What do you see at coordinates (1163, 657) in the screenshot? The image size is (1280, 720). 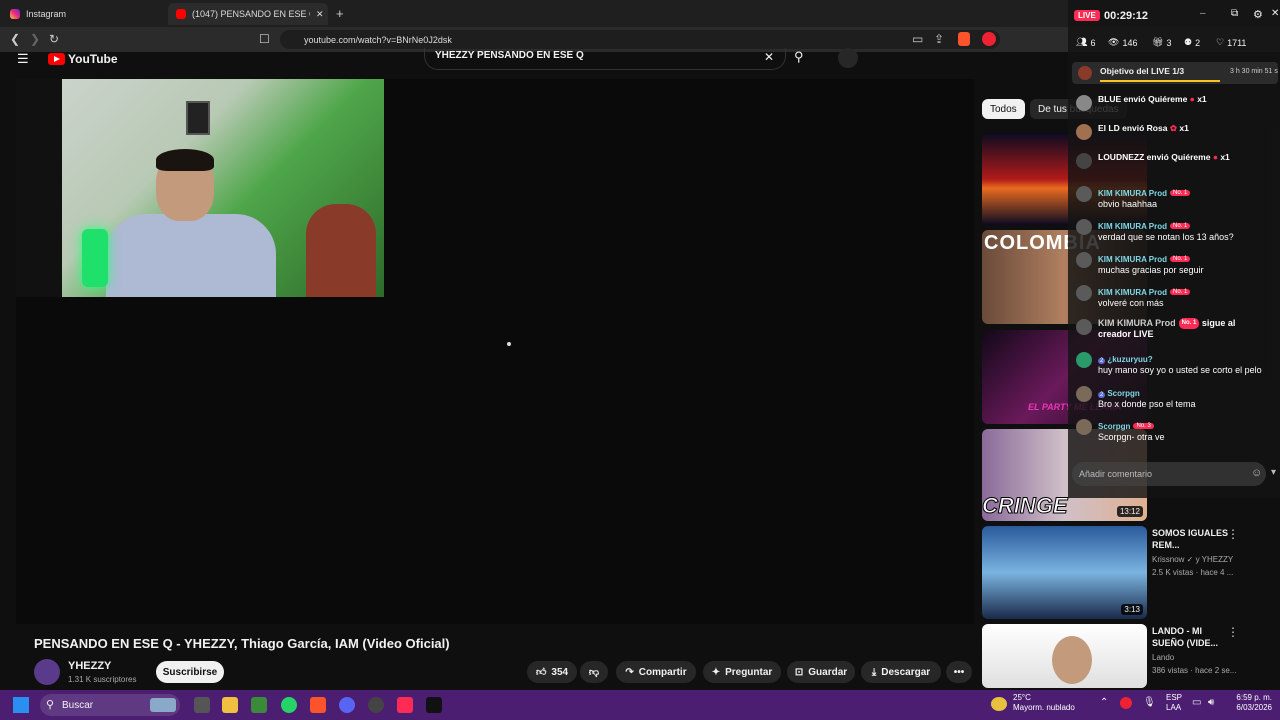 I see `recommendation-channel: Lando` at bounding box center [1163, 657].